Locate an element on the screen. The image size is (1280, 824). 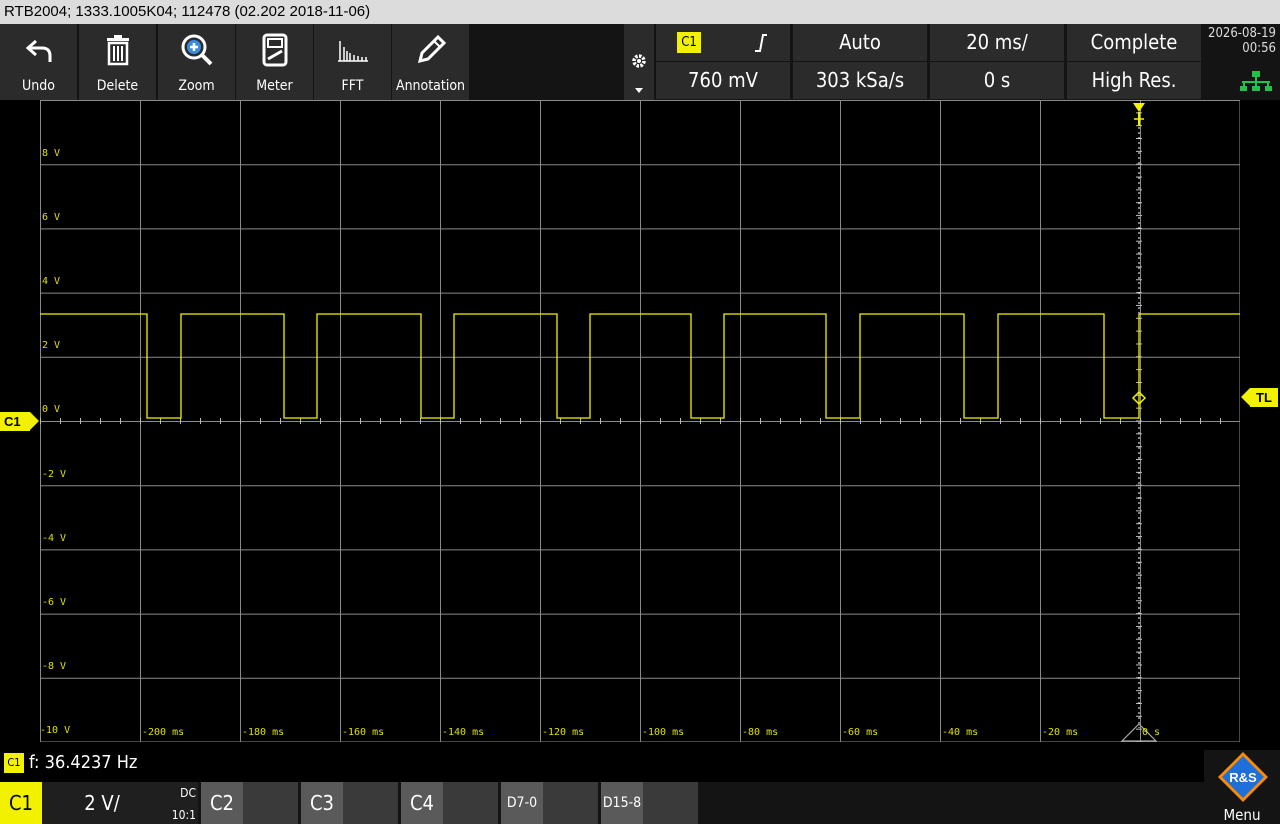
trigger-level-label: TL is located at coordinates (1264, 397).